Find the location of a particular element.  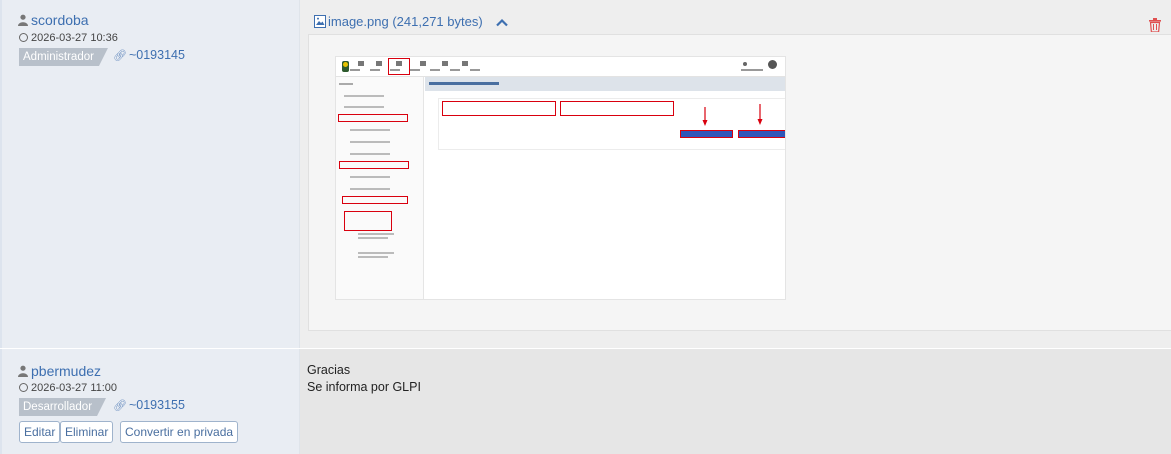

edit-button: Editar is located at coordinates (40, 432).